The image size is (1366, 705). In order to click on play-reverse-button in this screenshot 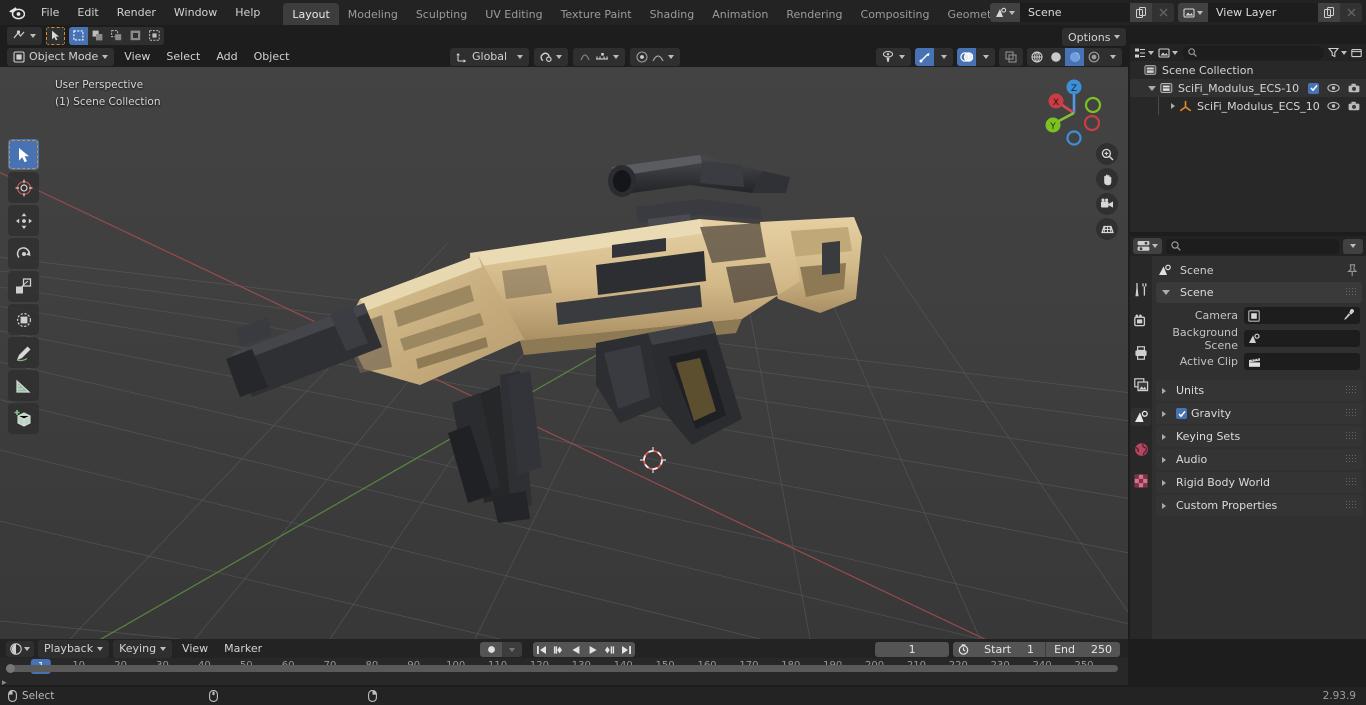, I will do `click(575, 649)`.